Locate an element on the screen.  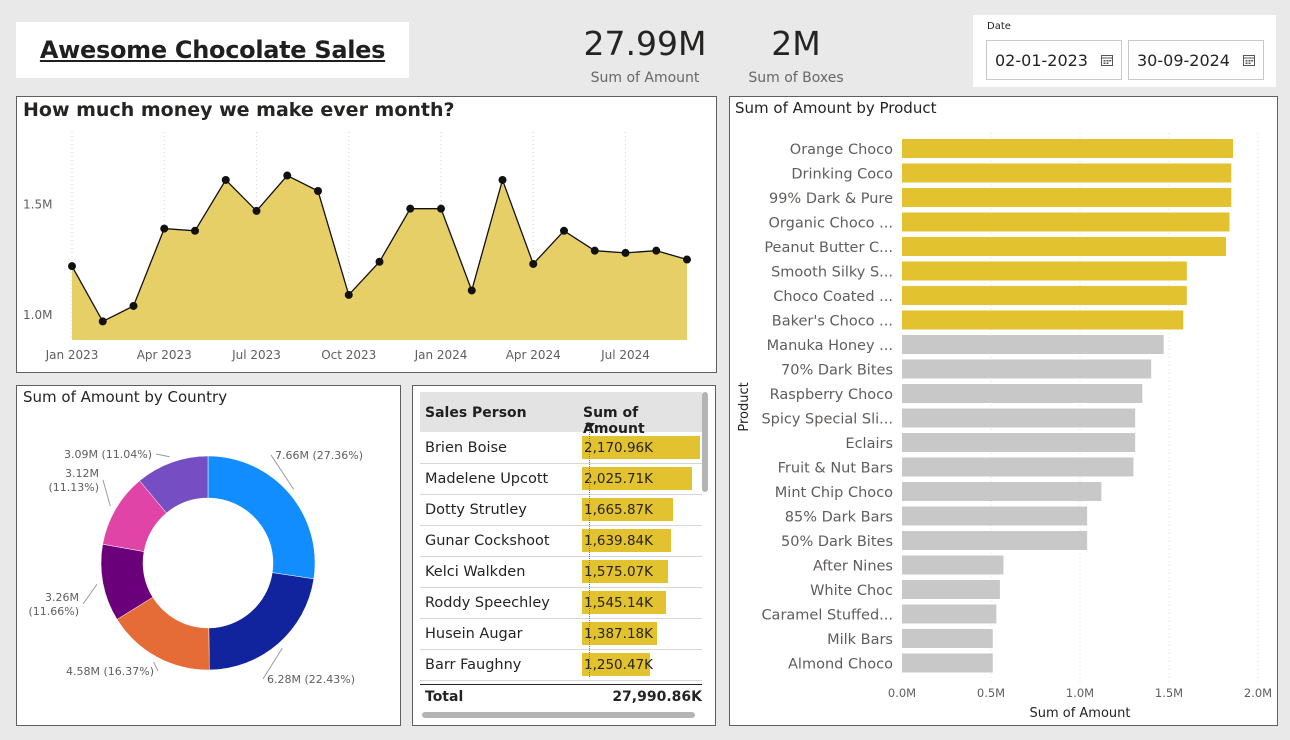
amount-value: 2,170.96K is located at coordinates (618, 448).